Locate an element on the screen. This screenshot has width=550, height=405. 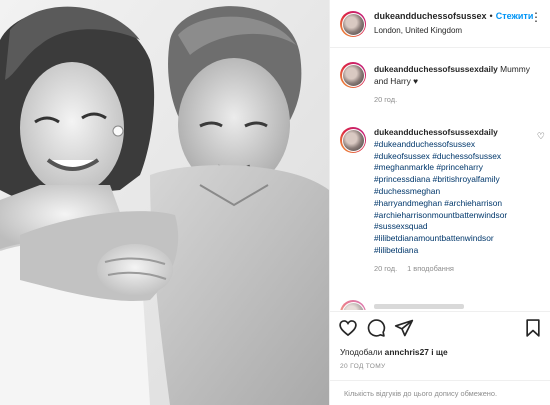
comment-like-heart-icon: ♡ is located at coordinates (541, 136).